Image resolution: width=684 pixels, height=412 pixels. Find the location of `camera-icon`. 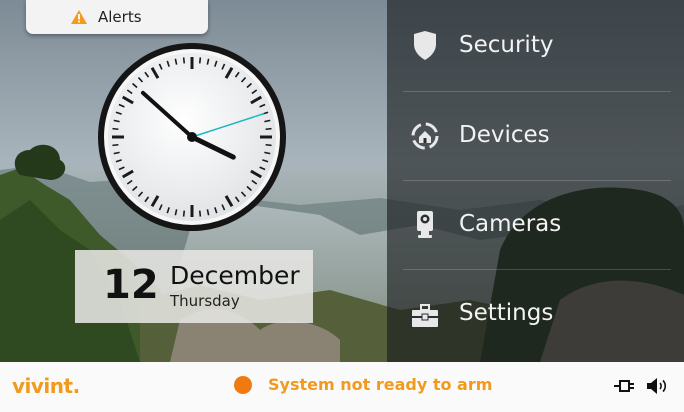

camera-icon is located at coordinates (425, 224).